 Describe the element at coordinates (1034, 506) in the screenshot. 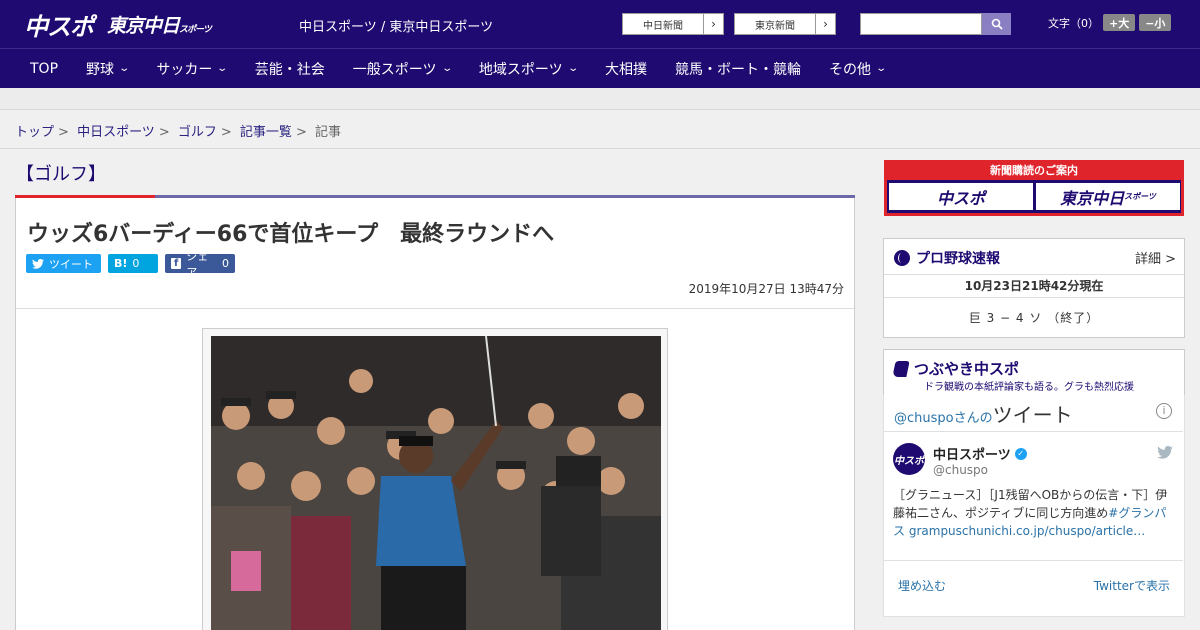

I see `twitter-timeline` at that location.